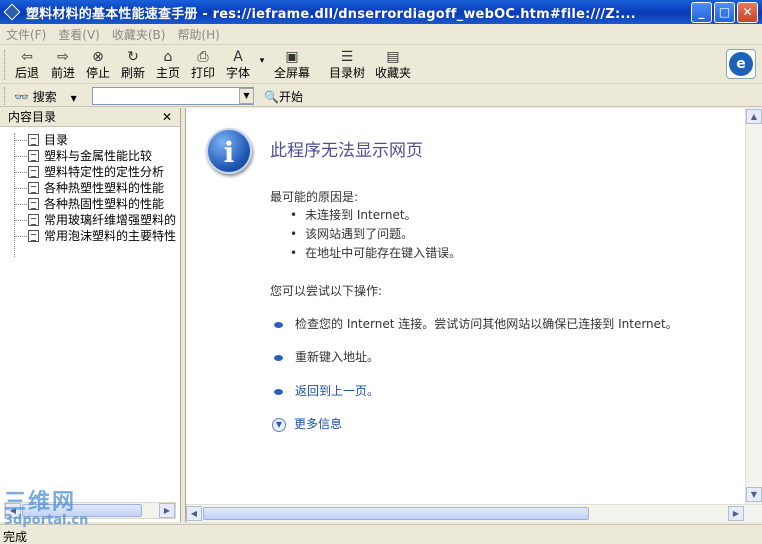  I want to click on tree-item: 目录, so click(90, 140).